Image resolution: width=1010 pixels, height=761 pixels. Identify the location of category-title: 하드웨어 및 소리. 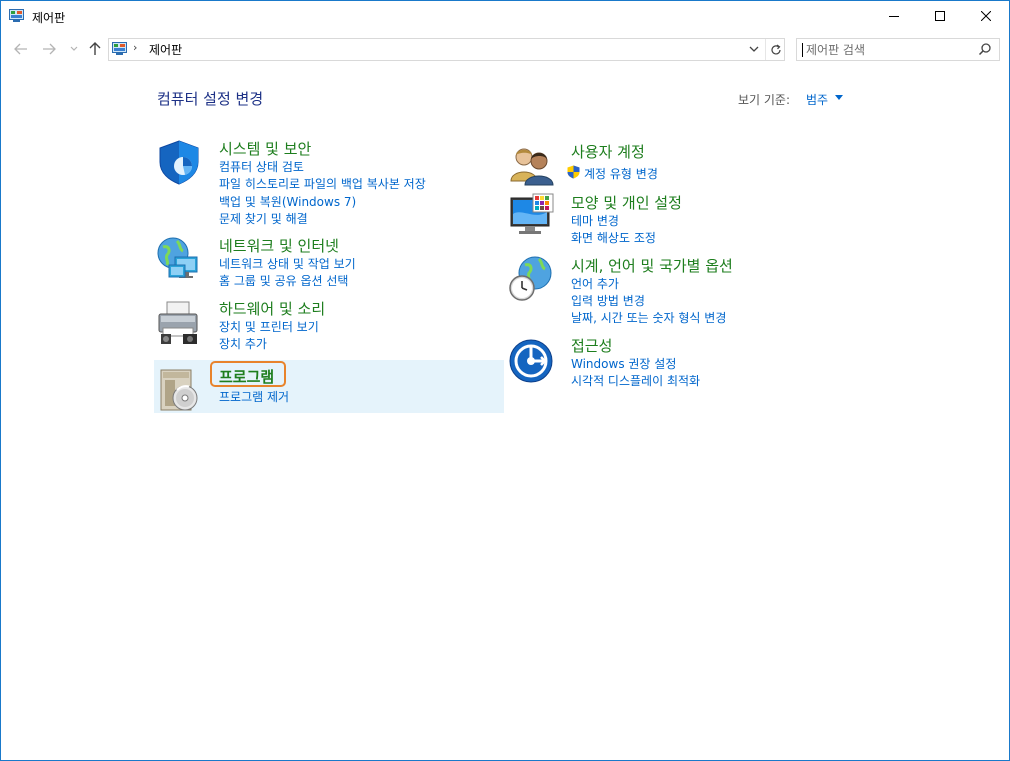
(272, 308).